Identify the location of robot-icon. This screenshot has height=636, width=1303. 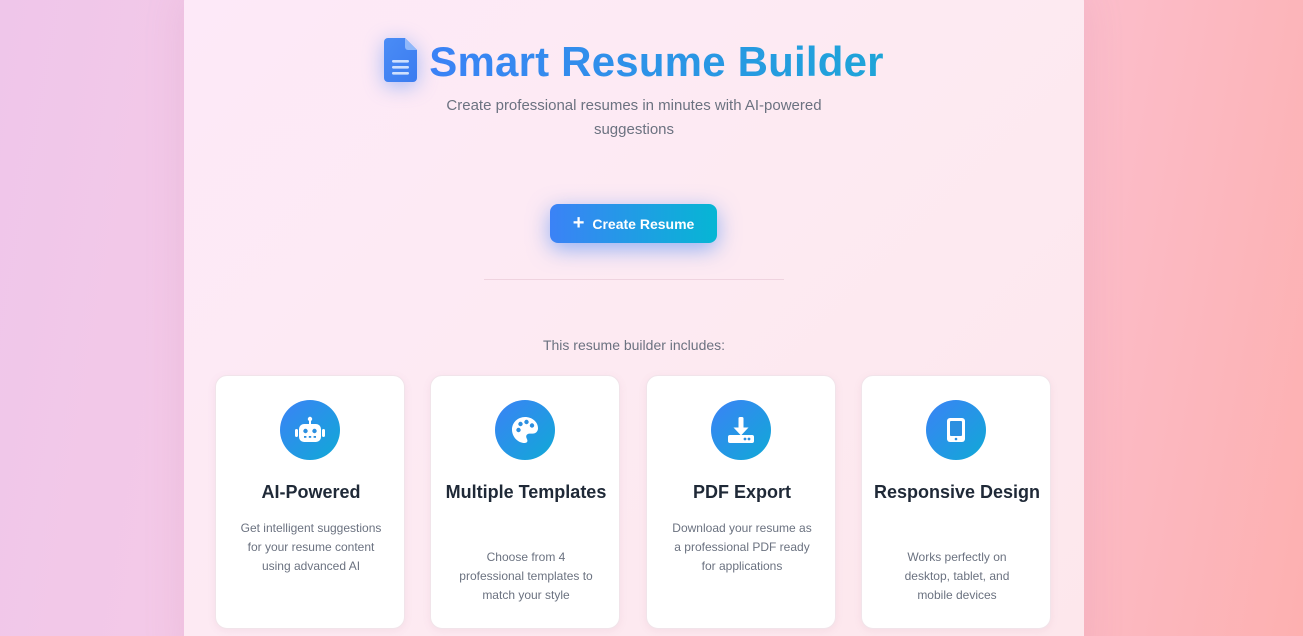
(310, 429).